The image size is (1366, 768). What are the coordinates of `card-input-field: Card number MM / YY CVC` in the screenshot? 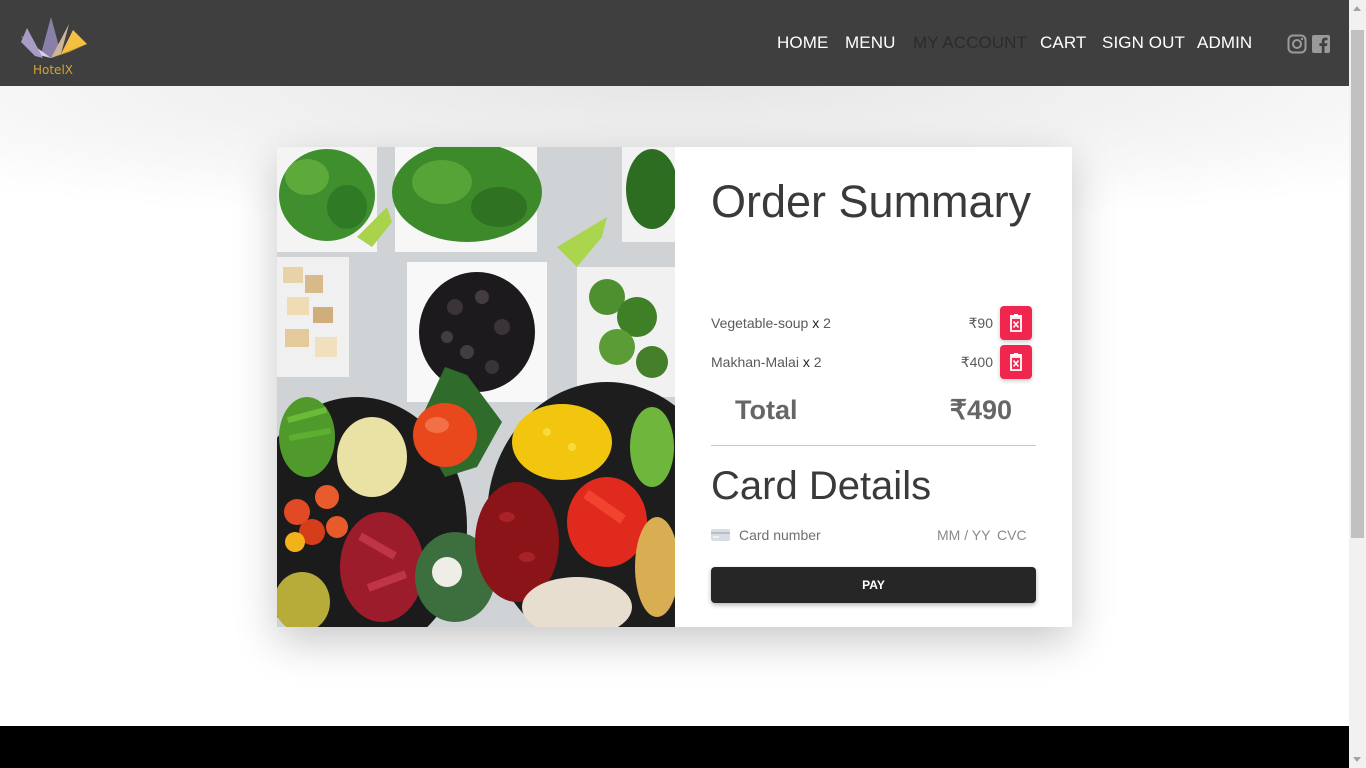 It's located at (873, 535).